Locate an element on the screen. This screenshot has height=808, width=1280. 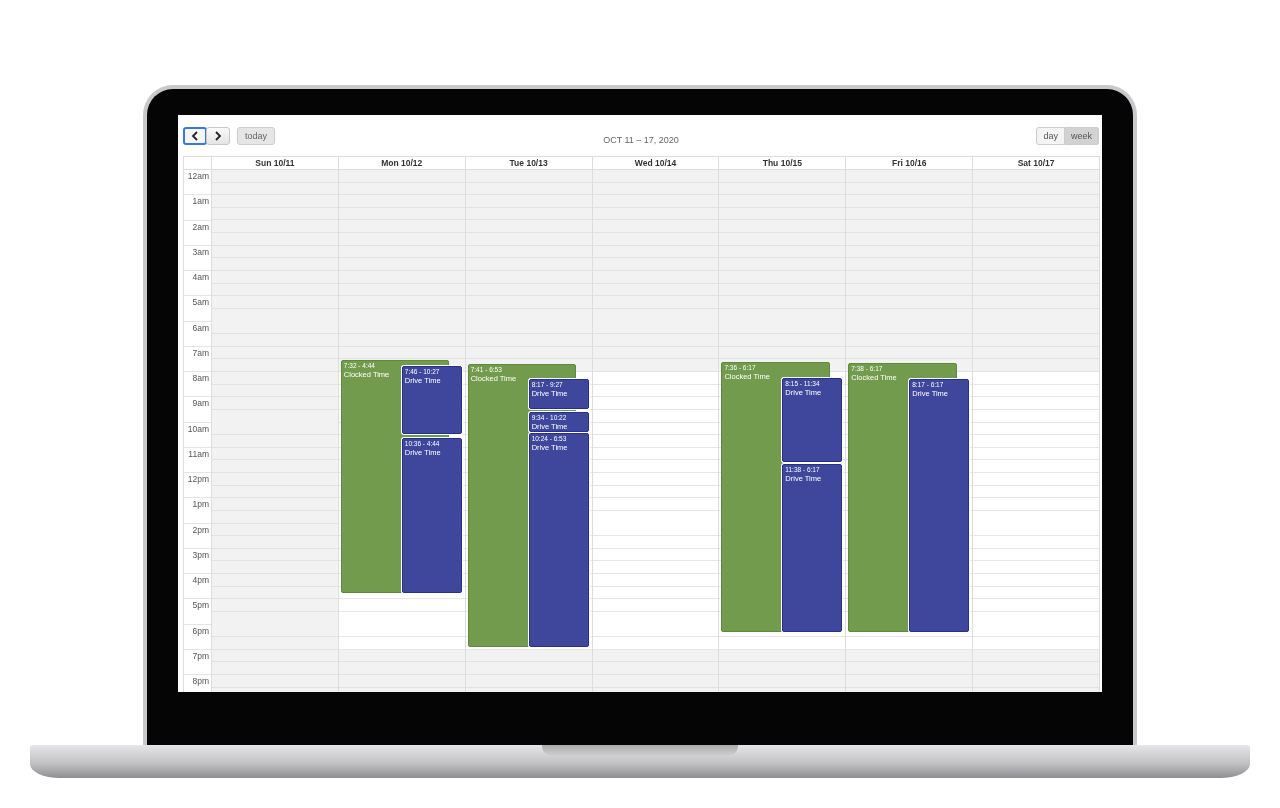
hour-label: 12am is located at coordinates (198, 176).